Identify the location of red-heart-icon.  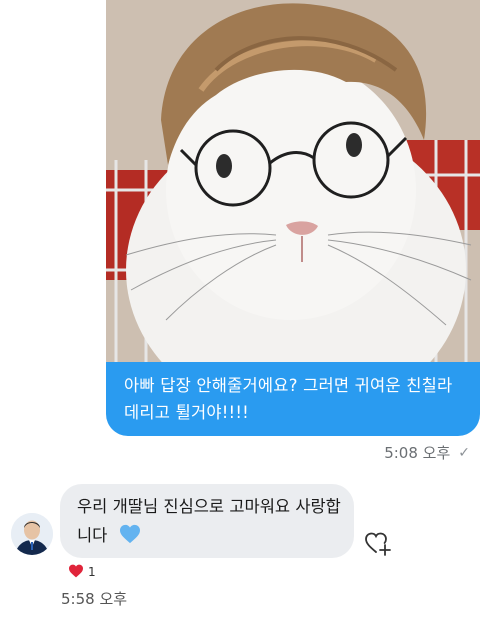
(76, 572).